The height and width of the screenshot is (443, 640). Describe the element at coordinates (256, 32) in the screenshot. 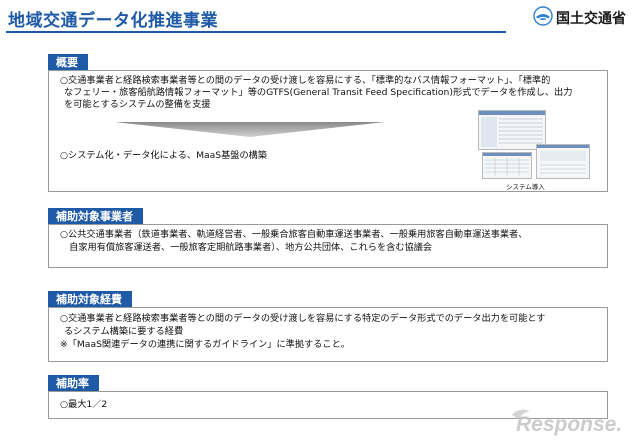

I see `header-divider` at that location.